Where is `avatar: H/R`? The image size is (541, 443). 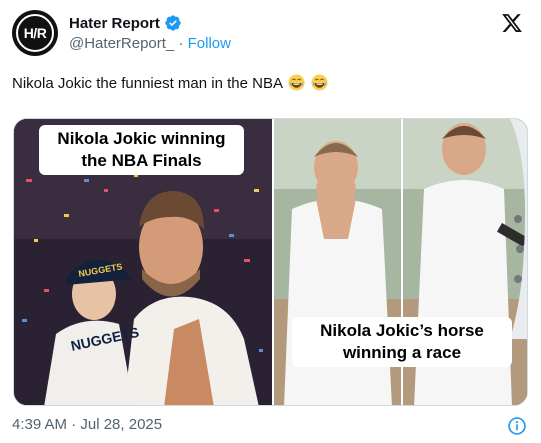
avatar: H/R is located at coordinates (35, 33).